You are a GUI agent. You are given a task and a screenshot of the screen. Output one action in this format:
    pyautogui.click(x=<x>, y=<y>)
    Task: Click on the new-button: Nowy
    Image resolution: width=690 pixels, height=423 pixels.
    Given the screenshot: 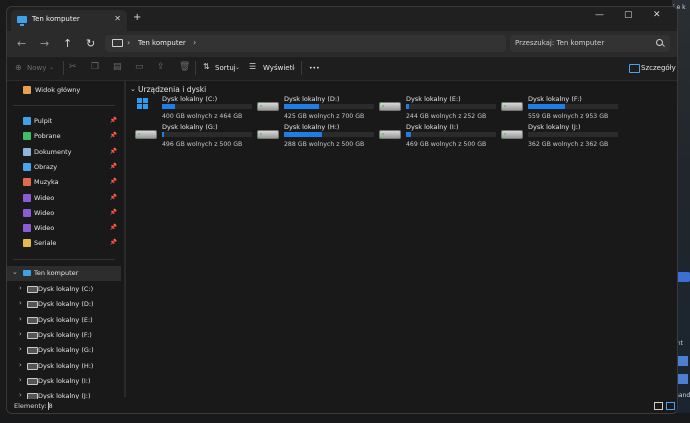 What is the action you would take?
    pyautogui.click(x=36, y=68)
    